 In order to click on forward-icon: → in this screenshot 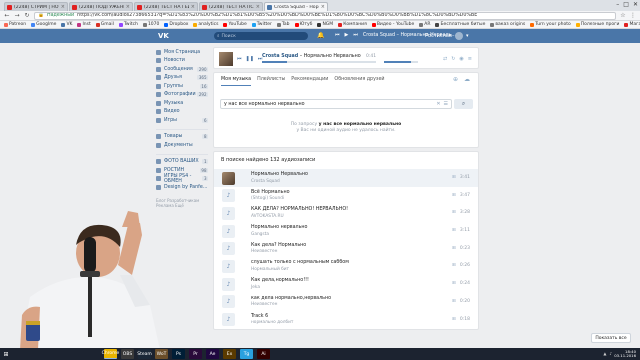, I will do `click(17, 15)`.